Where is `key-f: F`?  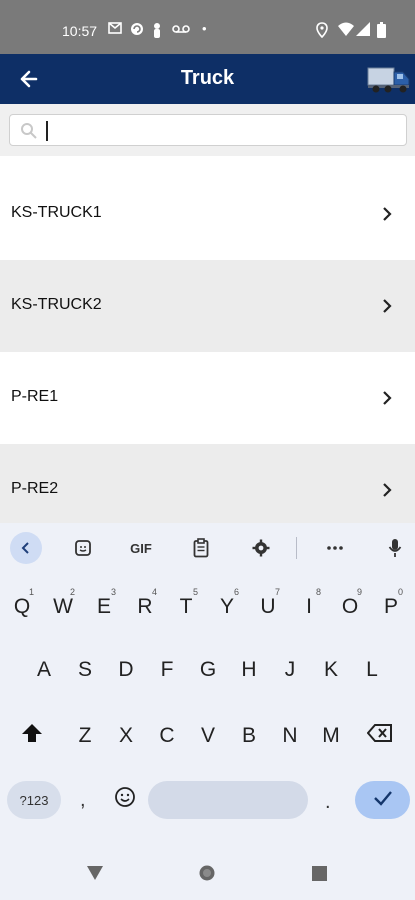
key-f: F is located at coordinates (167, 670).